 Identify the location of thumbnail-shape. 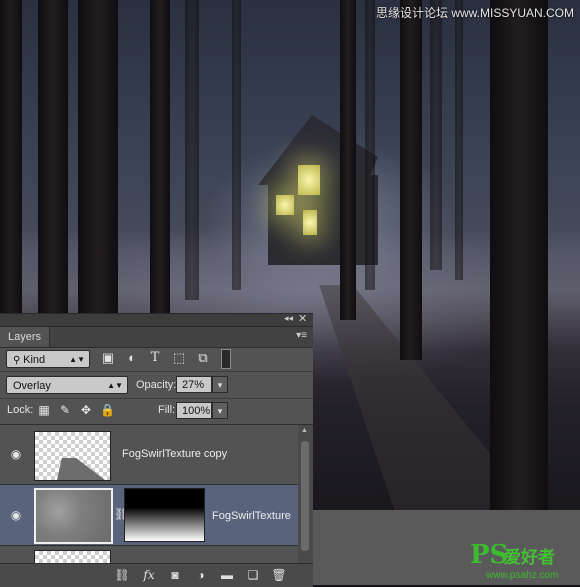
(81, 469).